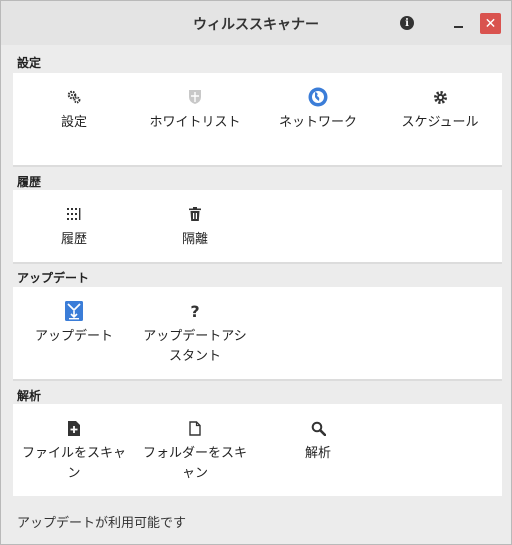  I want to click on history-label: 履歴, so click(73, 239).